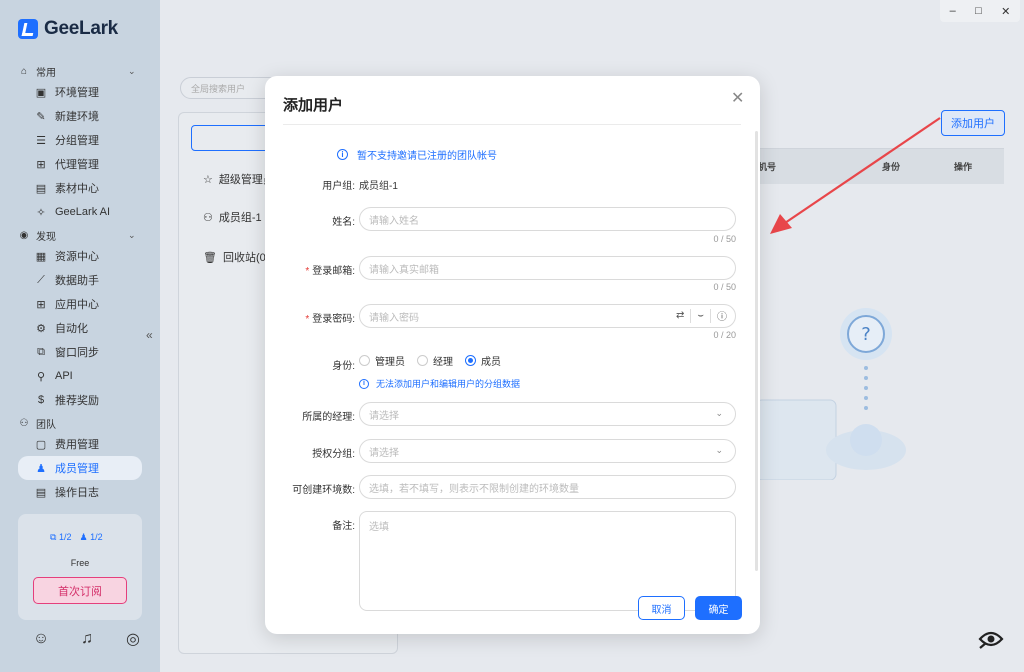  What do you see at coordinates (547, 414) in the screenshot?
I see `manager-select: 请选择 ⌄` at bounding box center [547, 414].